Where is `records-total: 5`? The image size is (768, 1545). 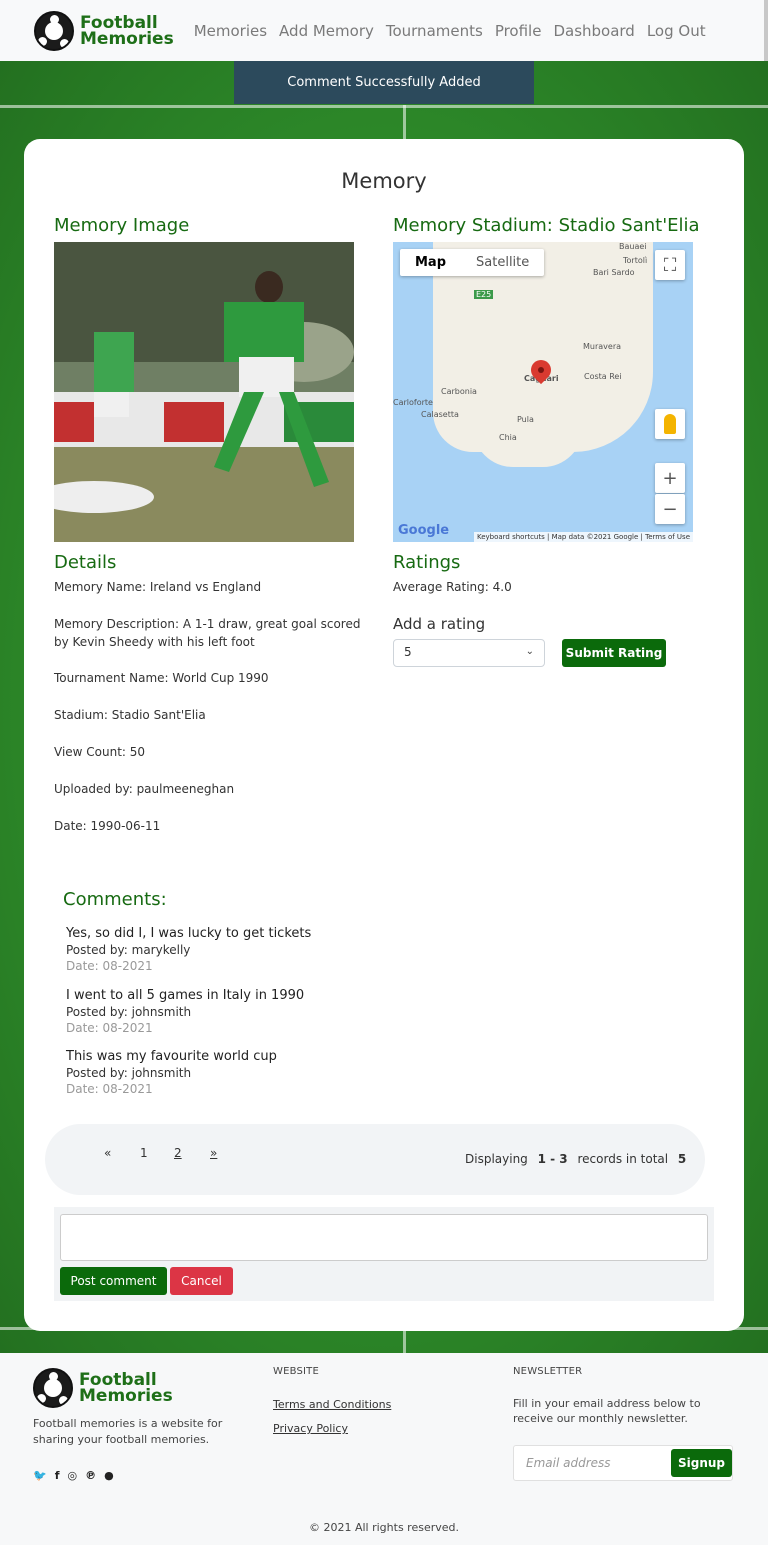
records-total: 5 is located at coordinates (682, 1159).